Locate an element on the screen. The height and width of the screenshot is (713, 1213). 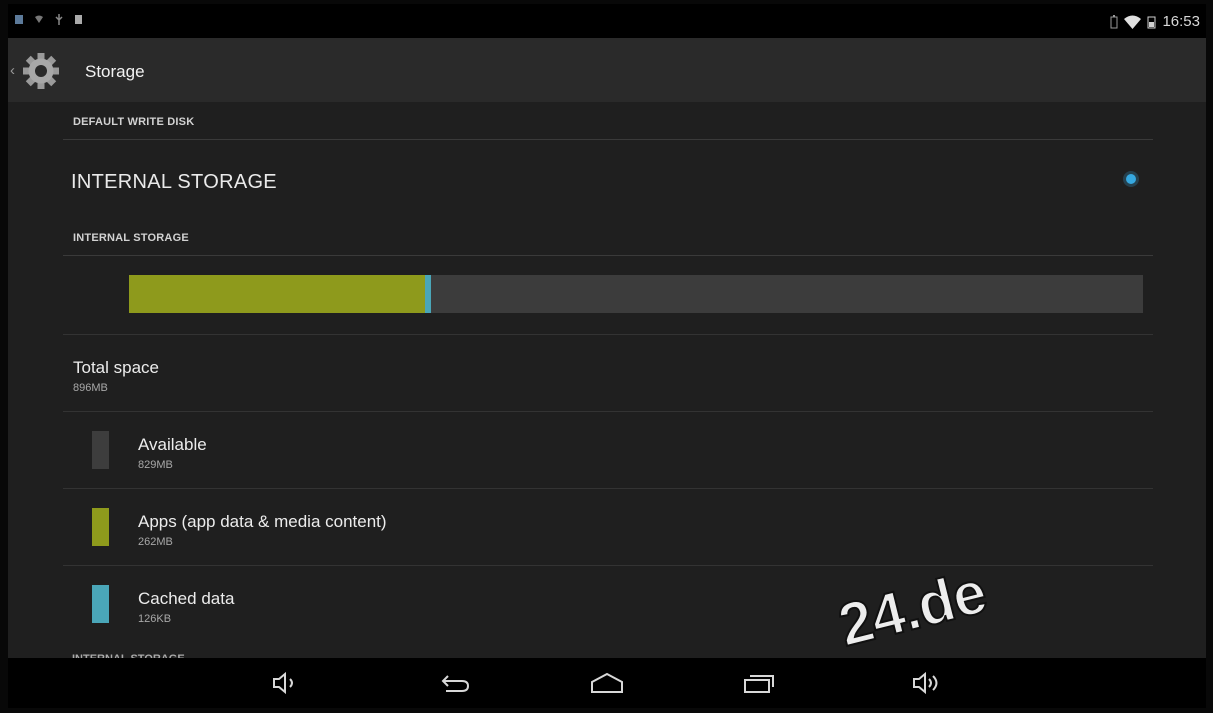
available-color-swatch is located at coordinates (100, 450).